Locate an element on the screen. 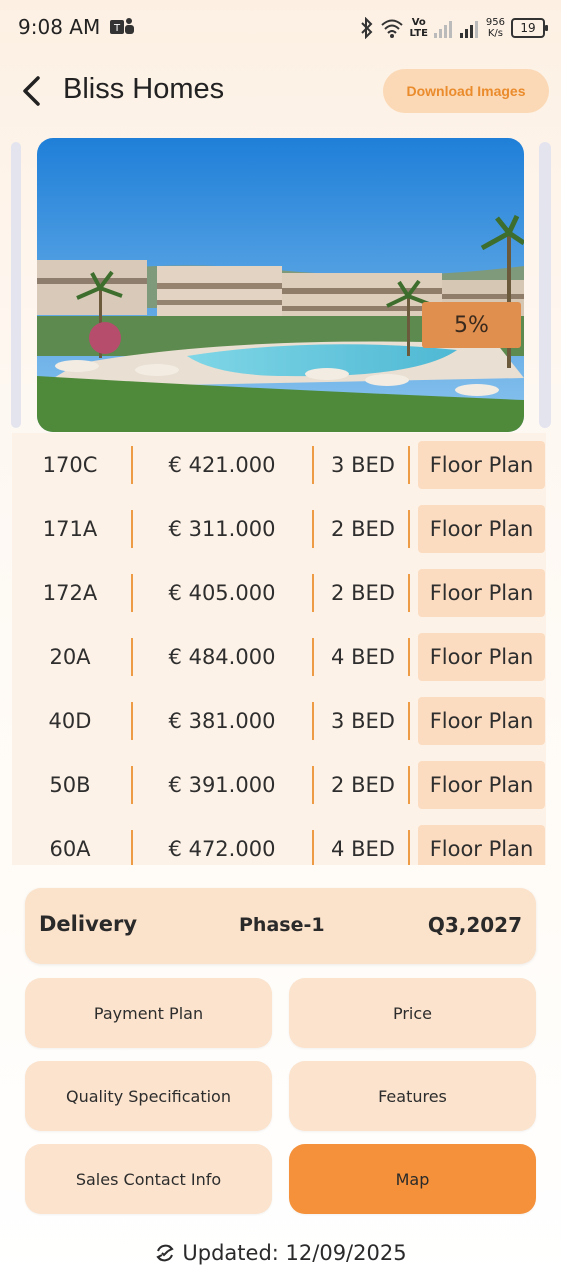 The width and height of the screenshot is (561, 1280). wifi-icon is located at coordinates (391, 28).